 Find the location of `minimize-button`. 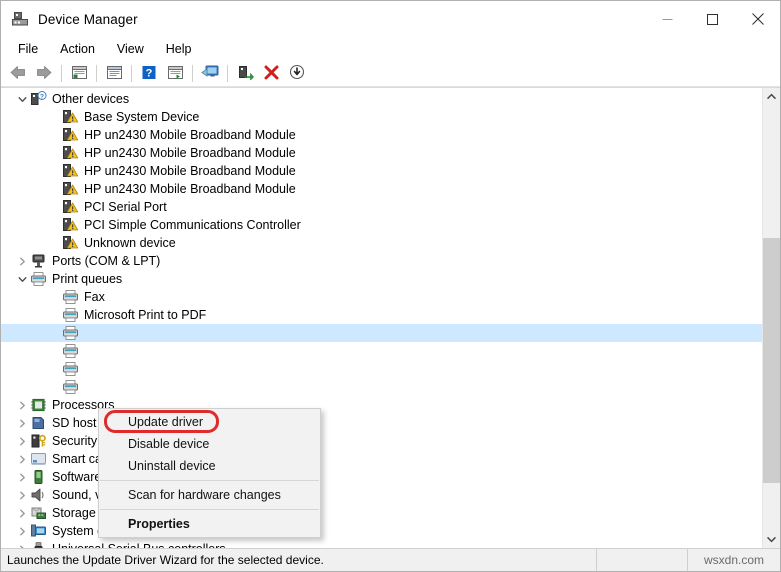

minimize-button is located at coordinates (667, 19).